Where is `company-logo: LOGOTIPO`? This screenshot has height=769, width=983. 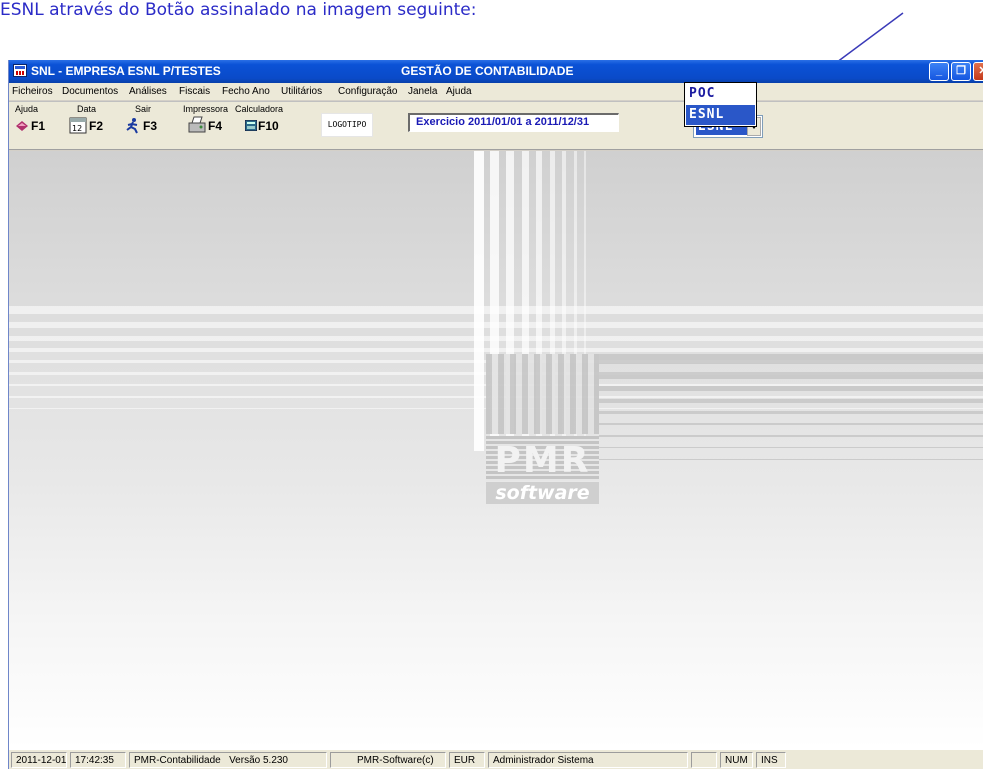 company-logo: LOGOTIPO is located at coordinates (347, 125).